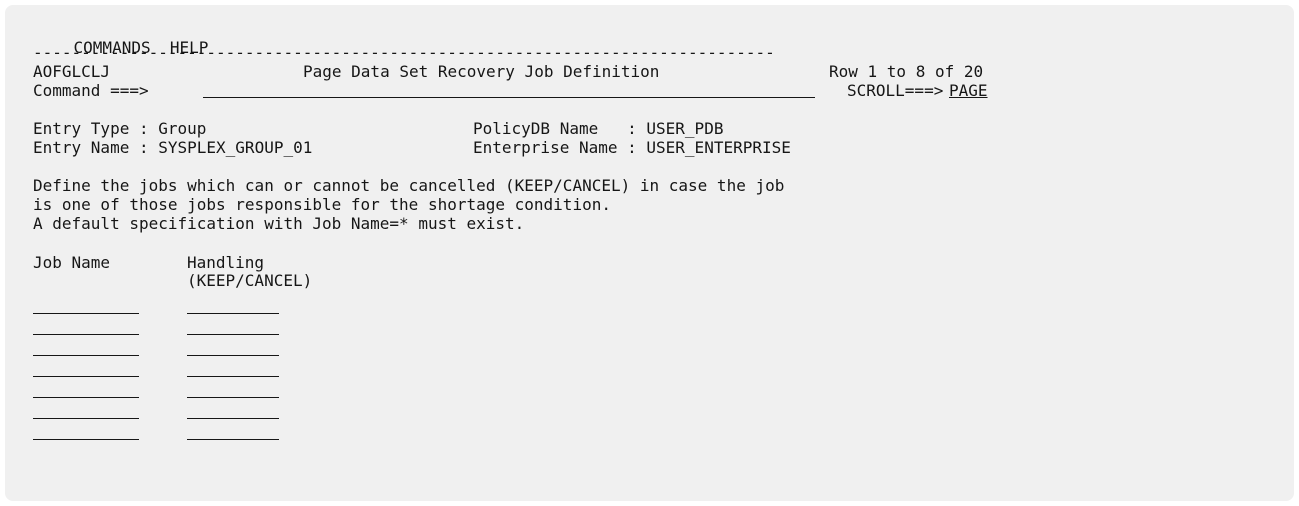 Image resolution: width=1299 pixels, height=506 pixels. I want to click on panel-title: Page Data Set Recovery Job Definition, so click(481, 71).